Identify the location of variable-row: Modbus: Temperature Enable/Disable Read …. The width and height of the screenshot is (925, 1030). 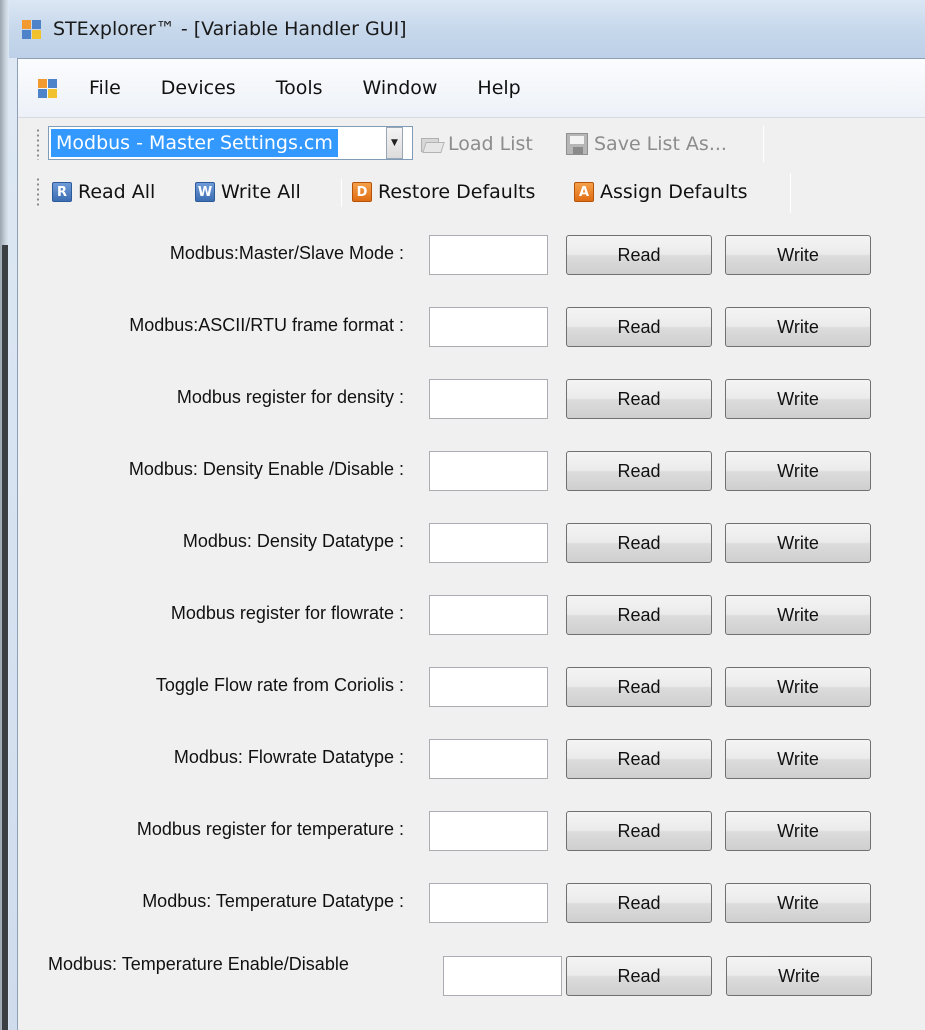
(471, 975).